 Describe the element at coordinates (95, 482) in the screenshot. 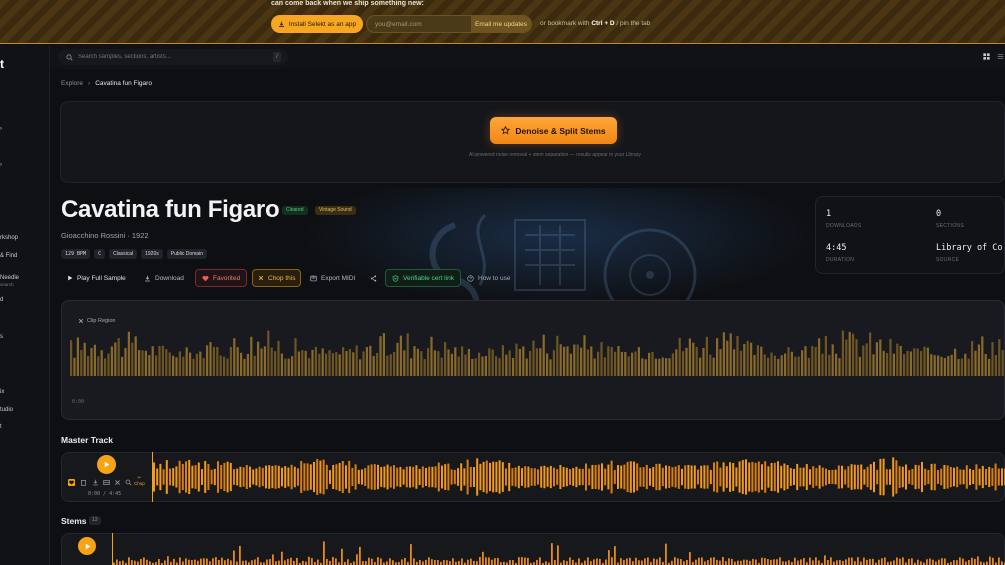

I see `download-icon` at that location.